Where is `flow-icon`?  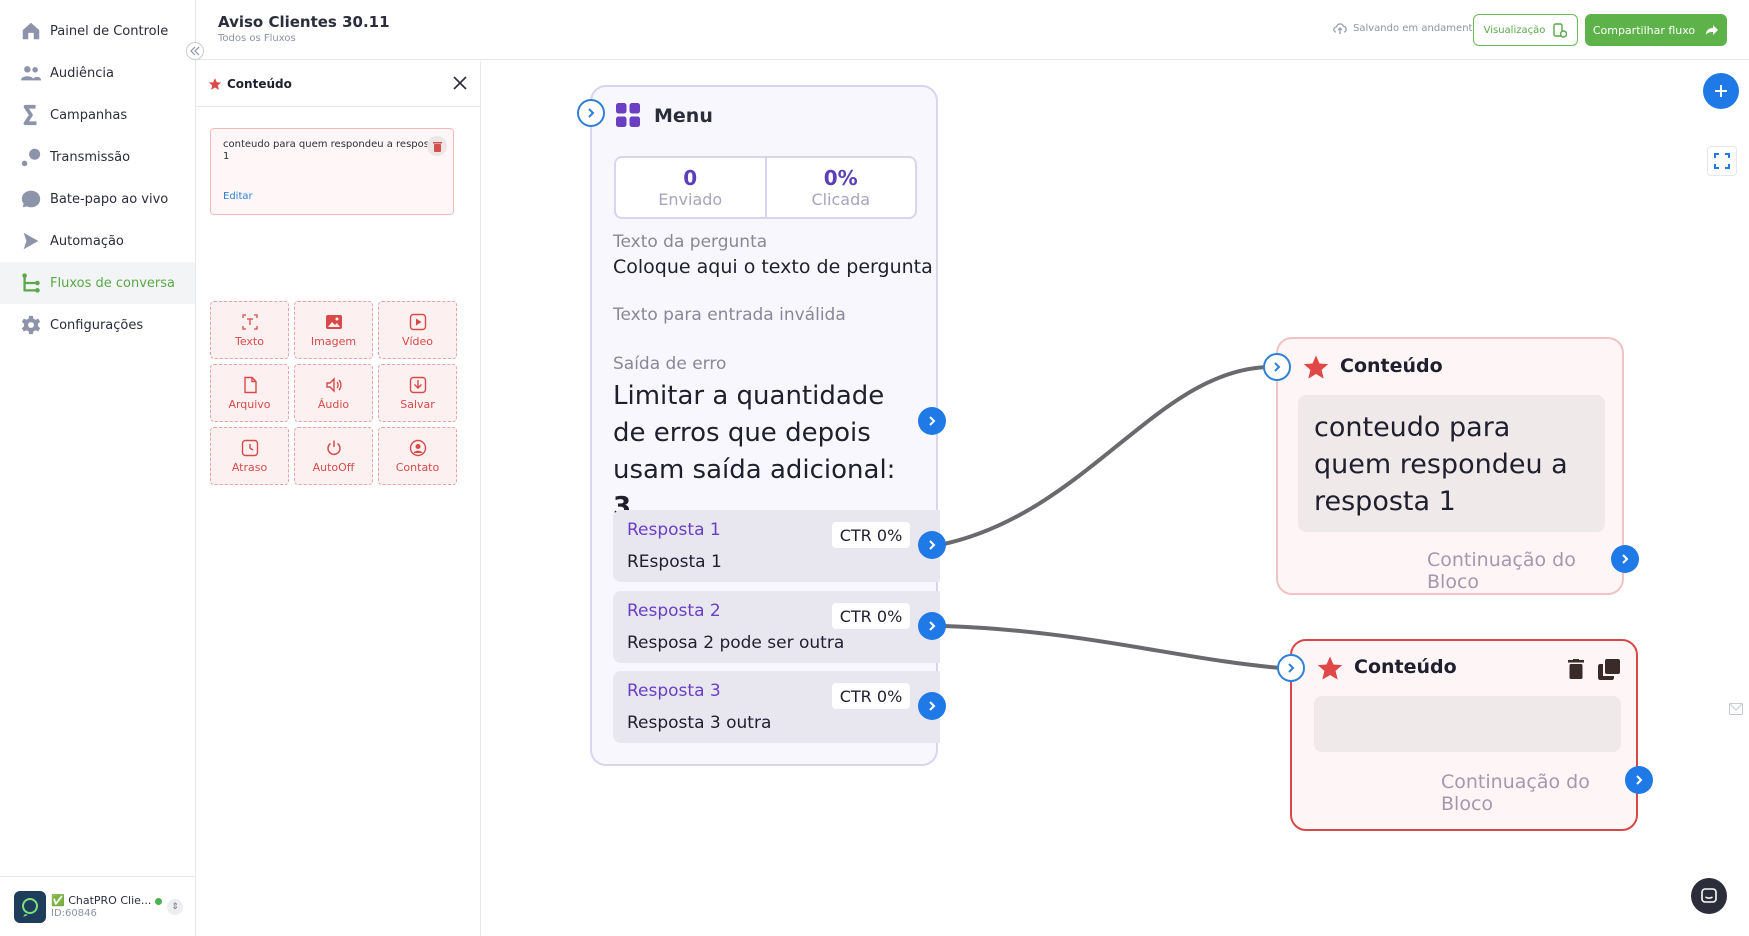 flow-icon is located at coordinates (31, 283).